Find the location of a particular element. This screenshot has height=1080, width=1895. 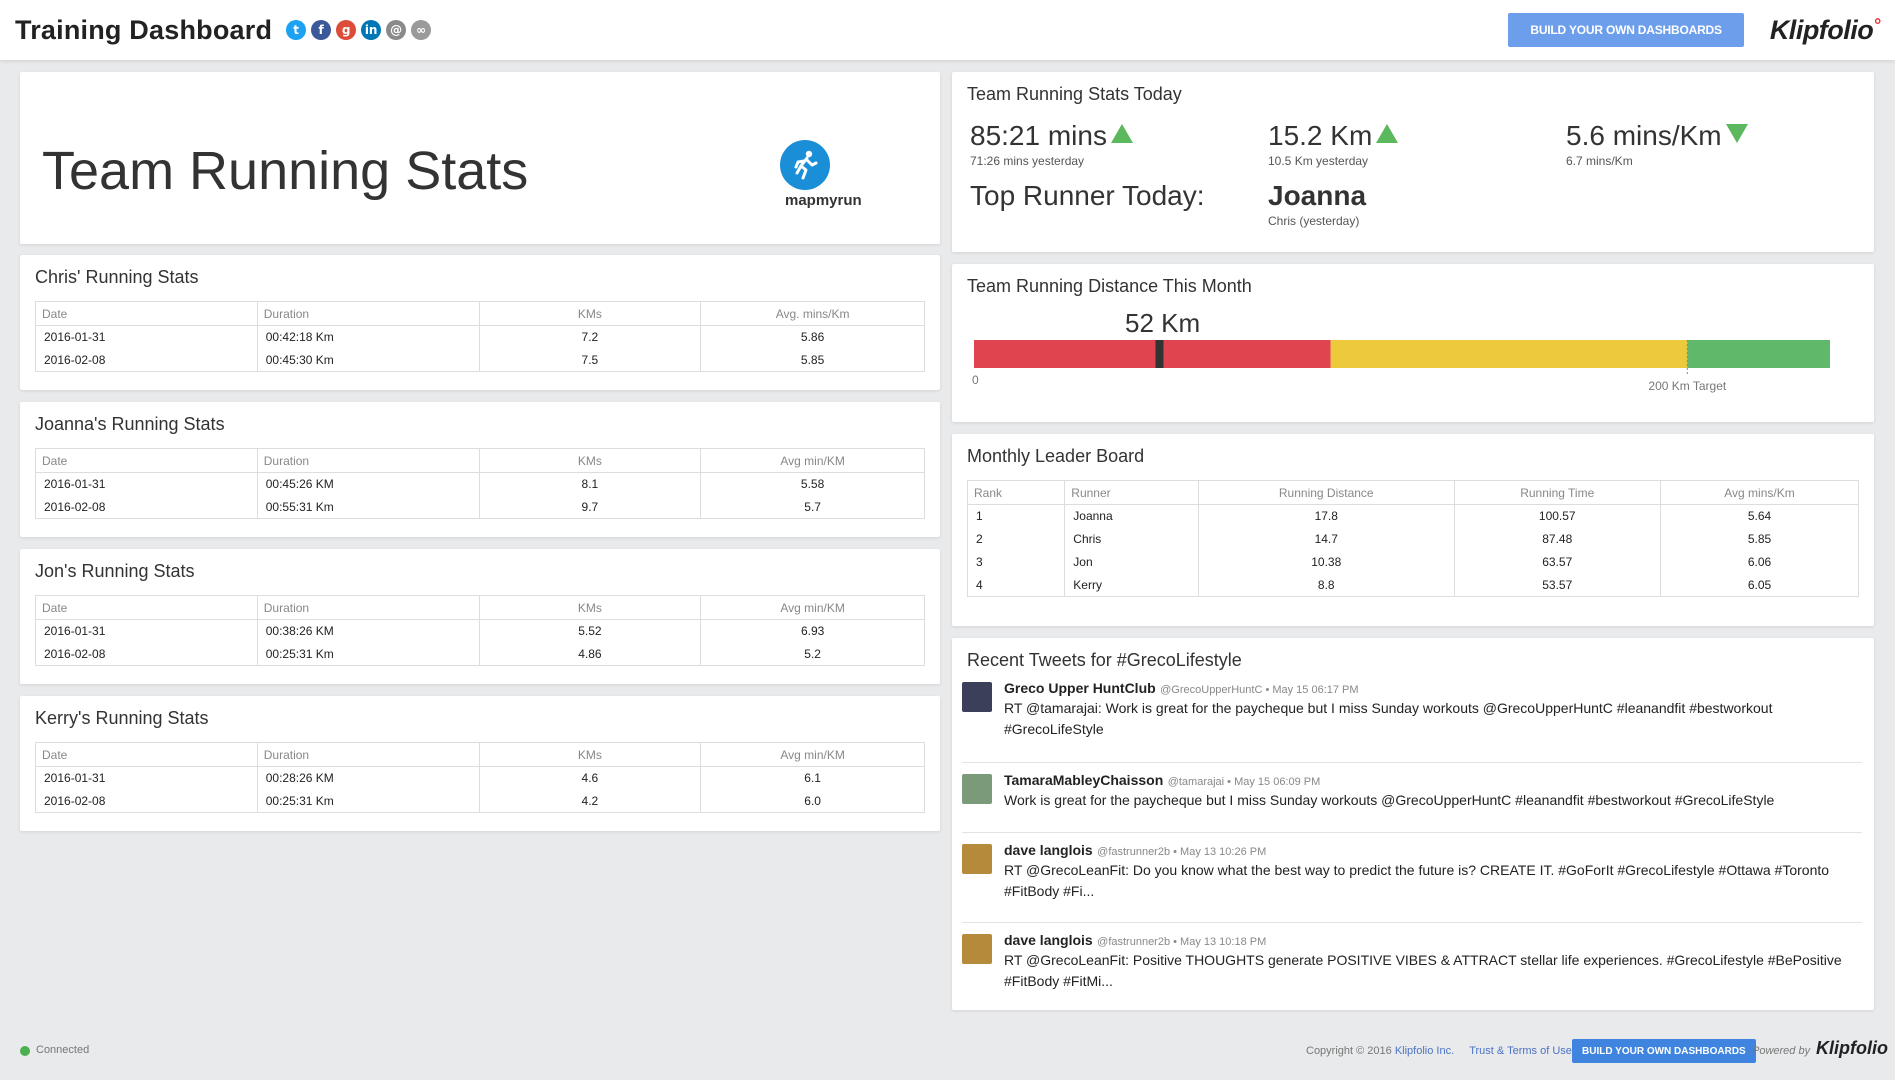

footer-klipfolio-logo: Klipfolio is located at coordinates (1852, 1048).